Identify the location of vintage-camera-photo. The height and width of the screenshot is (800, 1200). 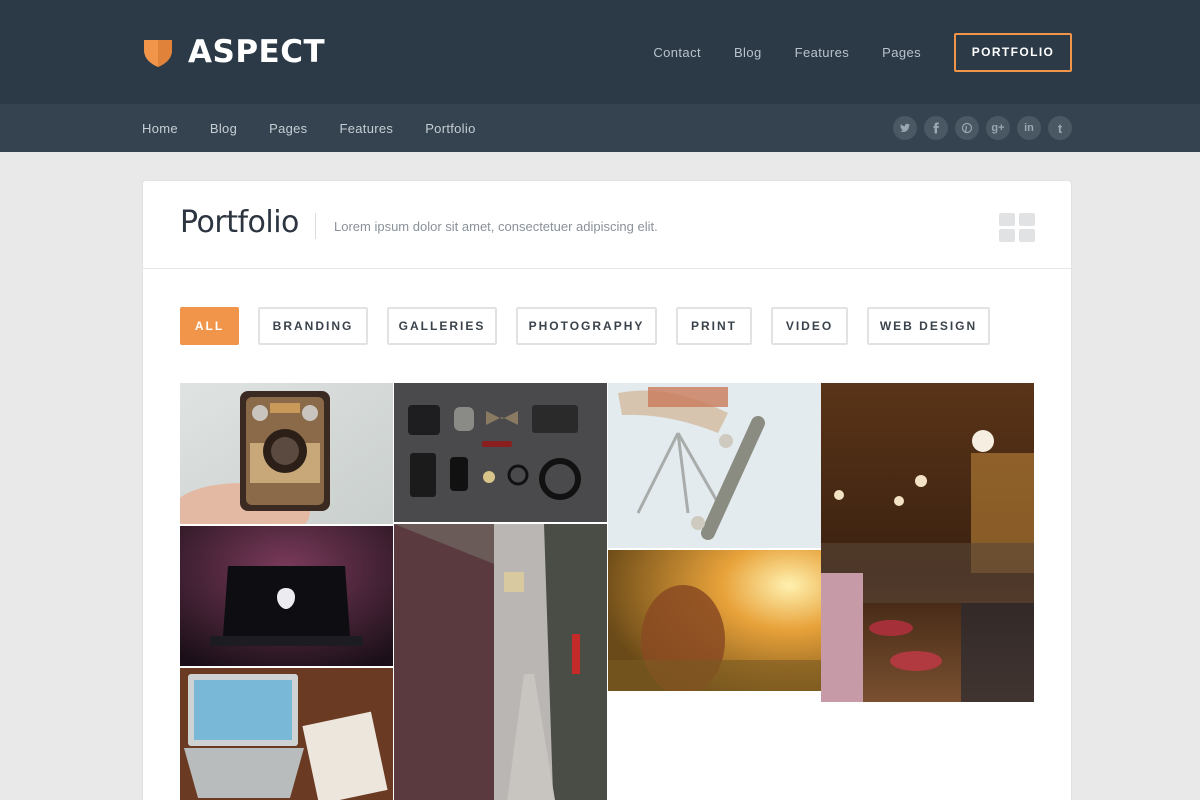
(286, 453).